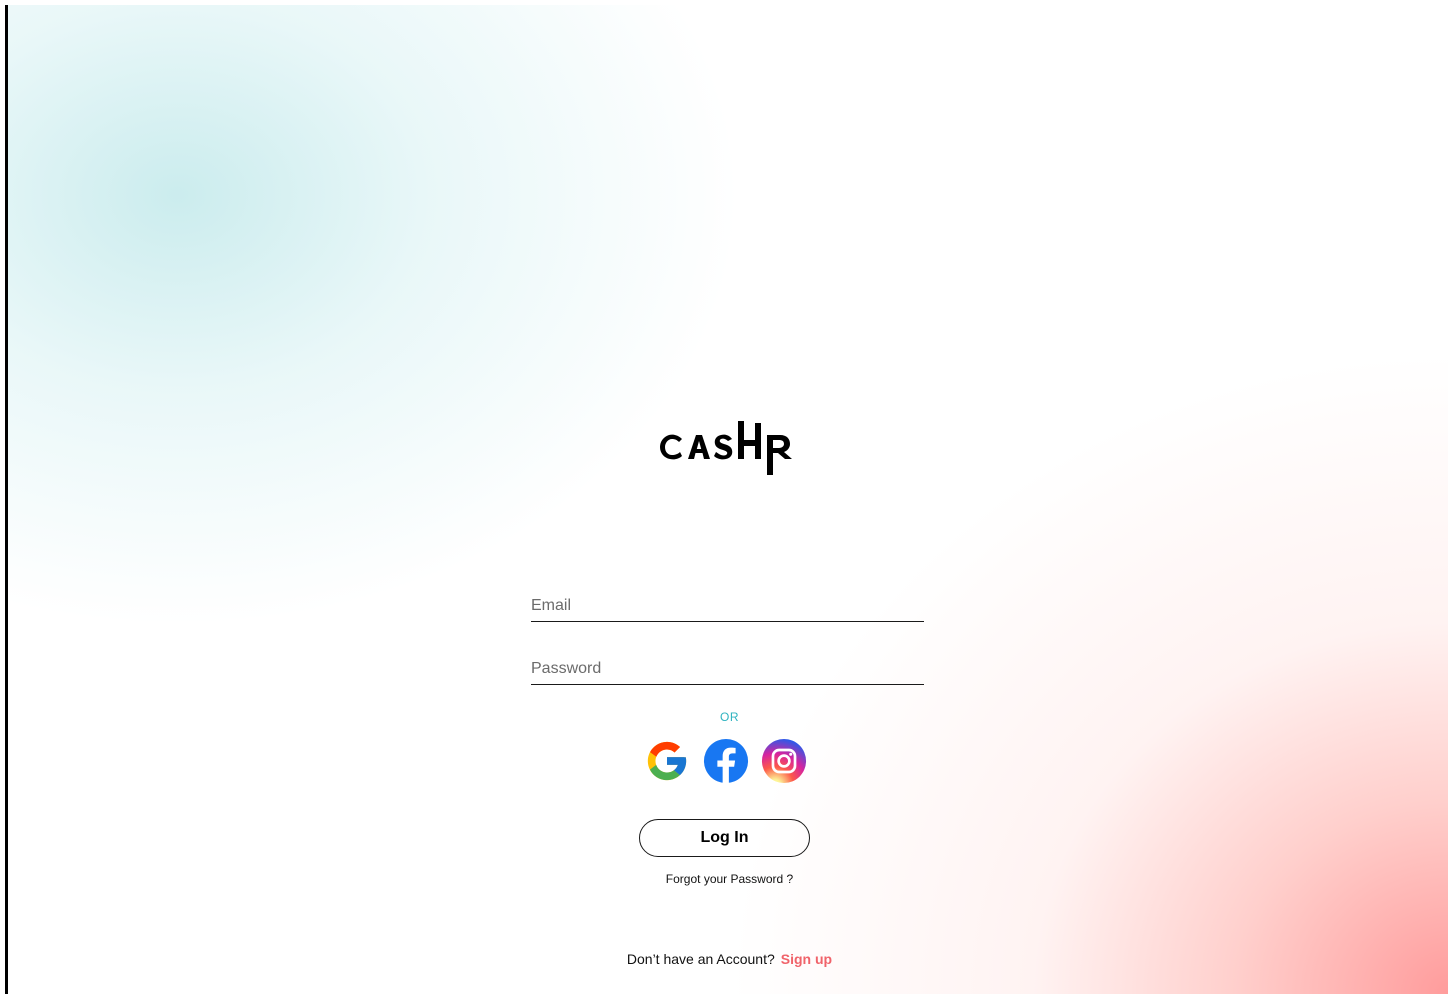 Image resolution: width=1453 pixels, height=999 pixels. I want to click on password-field-container, so click(727, 668).